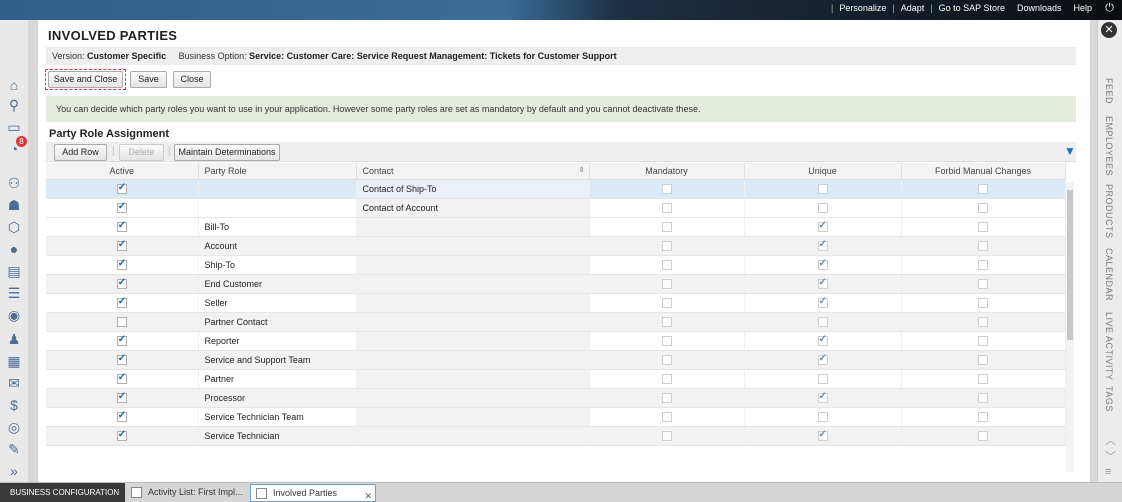 The image size is (1122, 502). What do you see at coordinates (14, 471) in the screenshot?
I see `expand-icon: »` at bounding box center [14, 471].